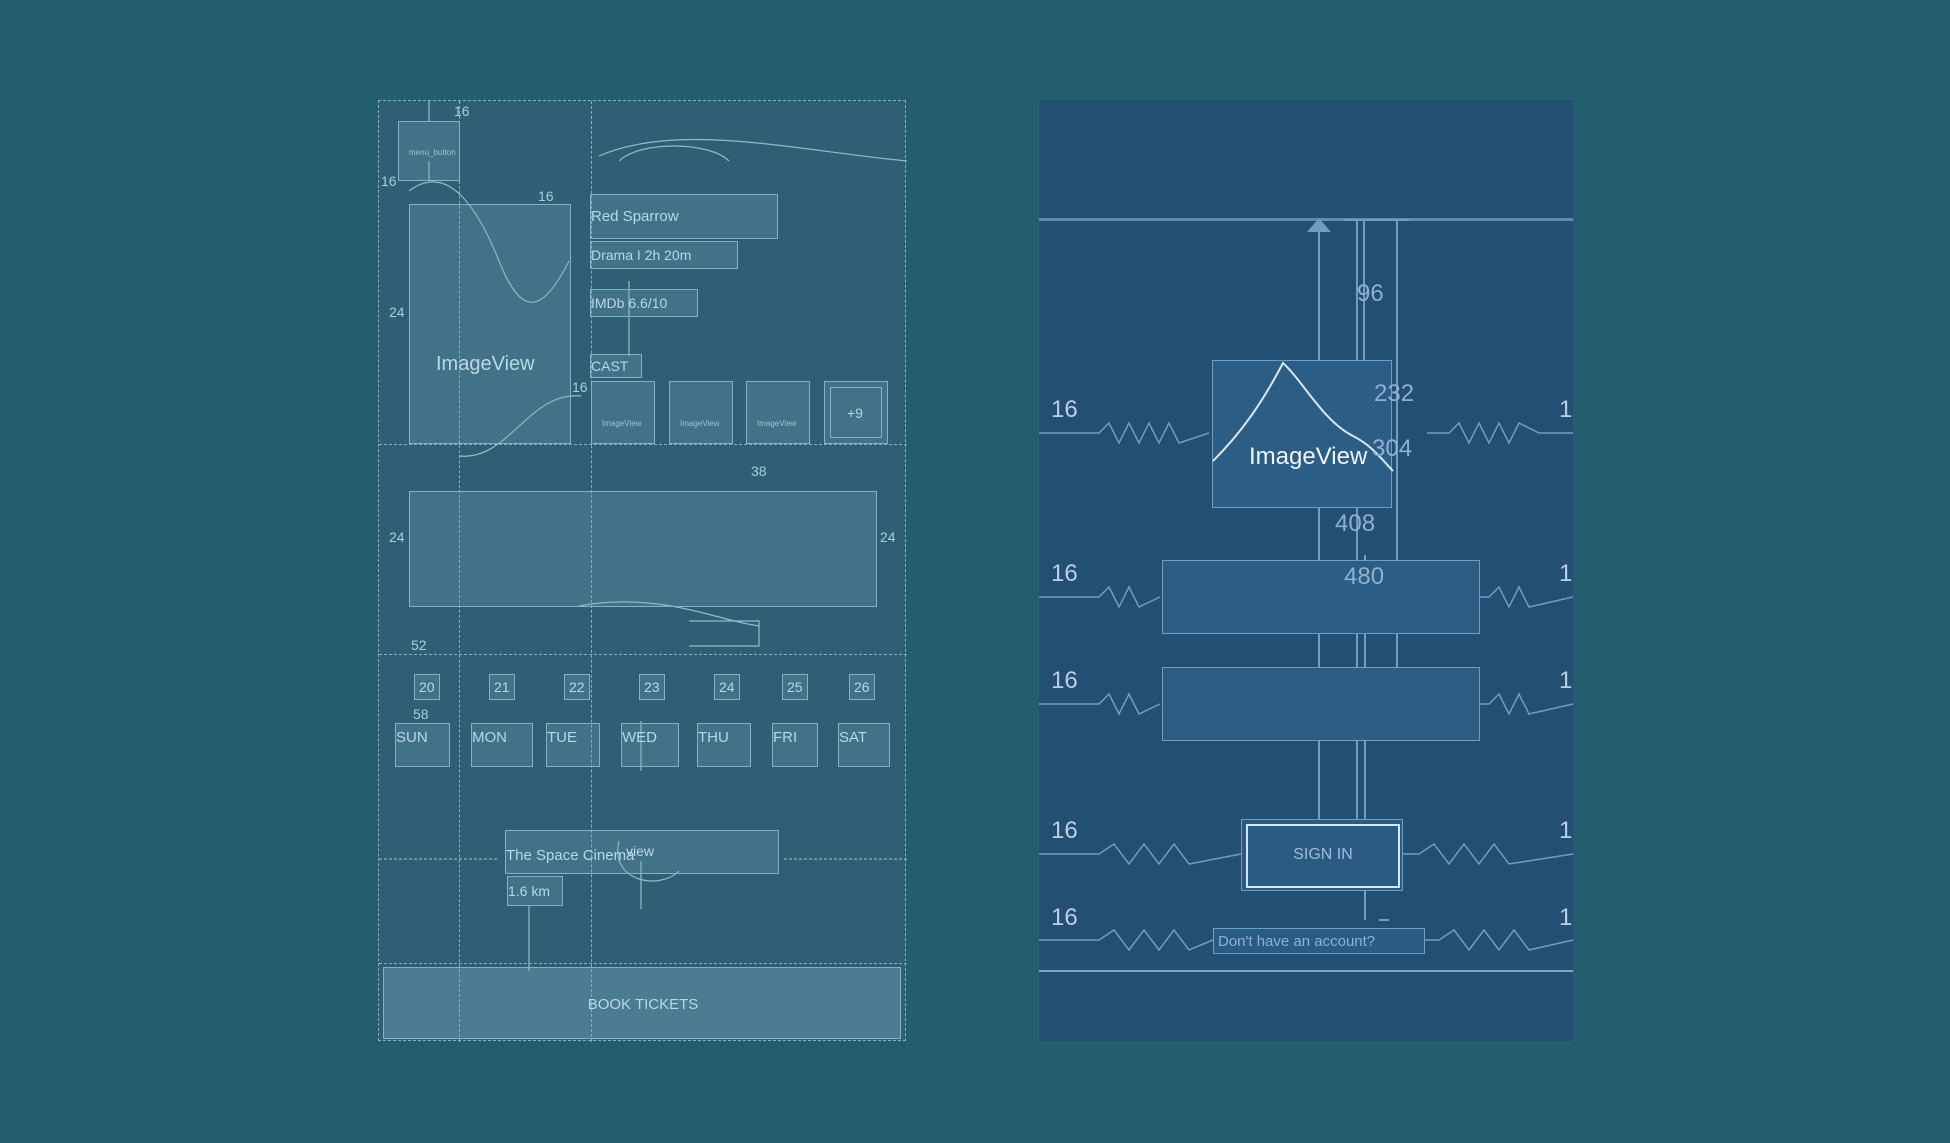  What do you see at coordinates (1322, 855) in the screenshot?
I see `sign-in-button: SIGN IN` at bounding box center [1322, 855].